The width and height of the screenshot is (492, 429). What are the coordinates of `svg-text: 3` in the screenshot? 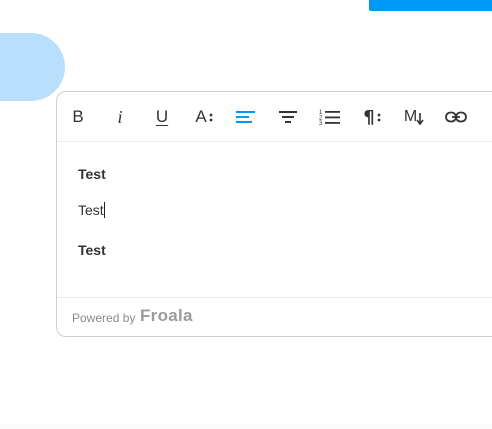 It's located at (321, 123).